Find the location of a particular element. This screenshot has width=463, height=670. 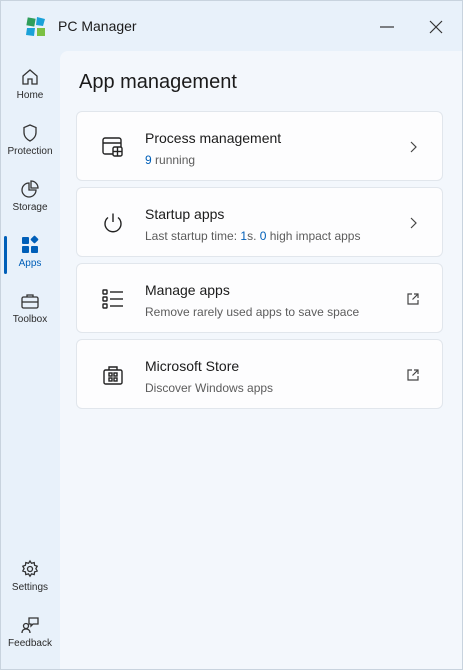

app-title: PC Manager is located at coordinates (97, 26).